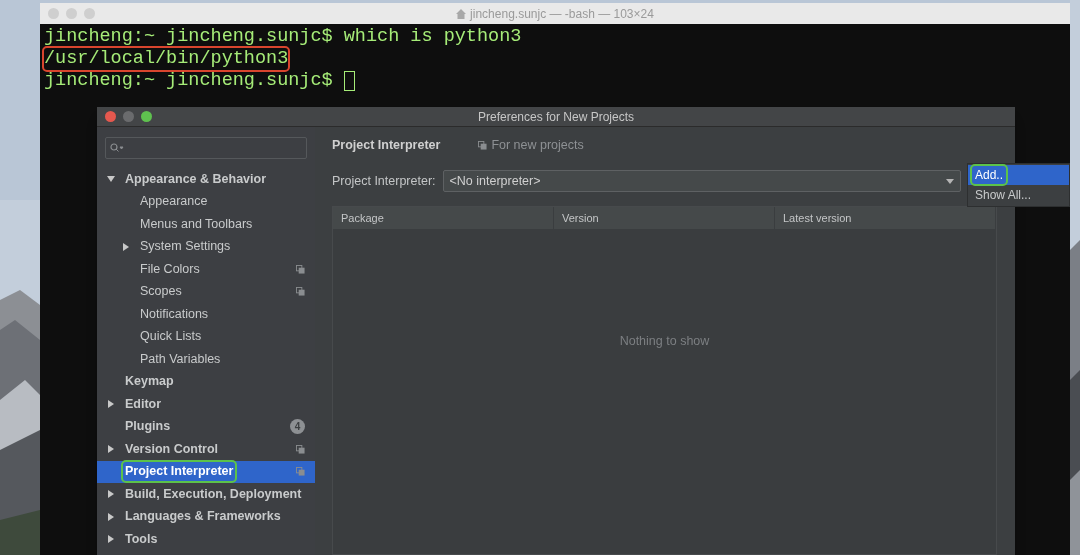 Image resolution: width=1080 pixels, height=555 pixels. Describe the element at coordinates (143, 404) in the screenshot. I see `sidebar-item-label: Editor` at that location.